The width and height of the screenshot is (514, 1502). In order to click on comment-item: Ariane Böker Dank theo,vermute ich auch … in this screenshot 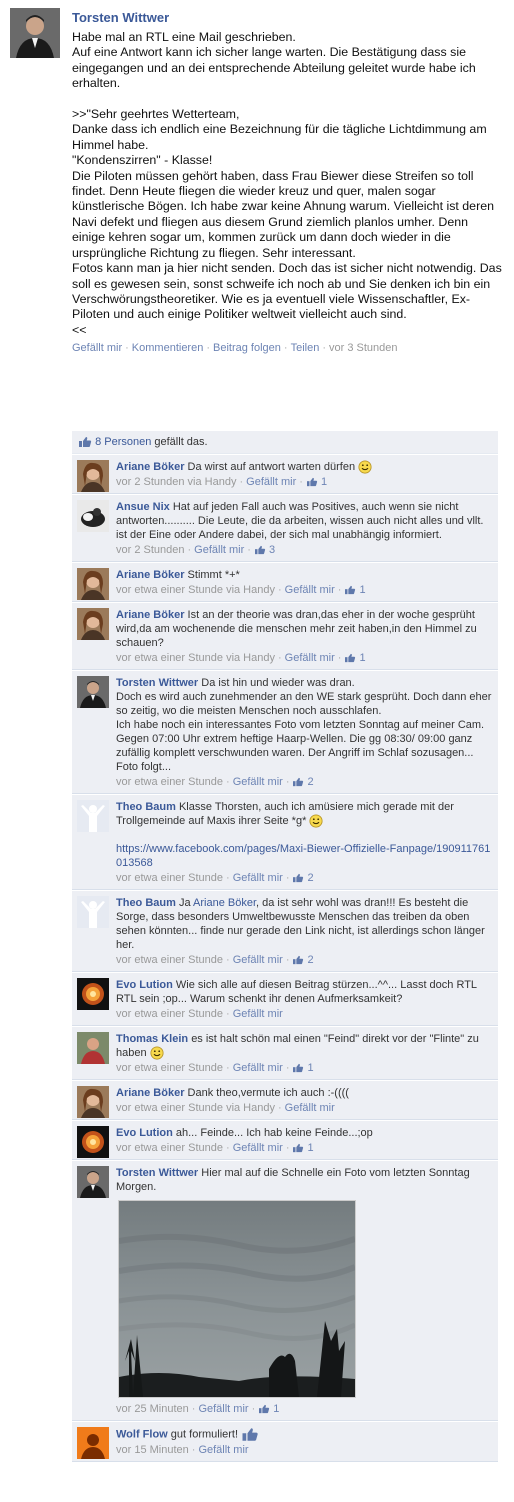, I will do `click(285, 1100)`.